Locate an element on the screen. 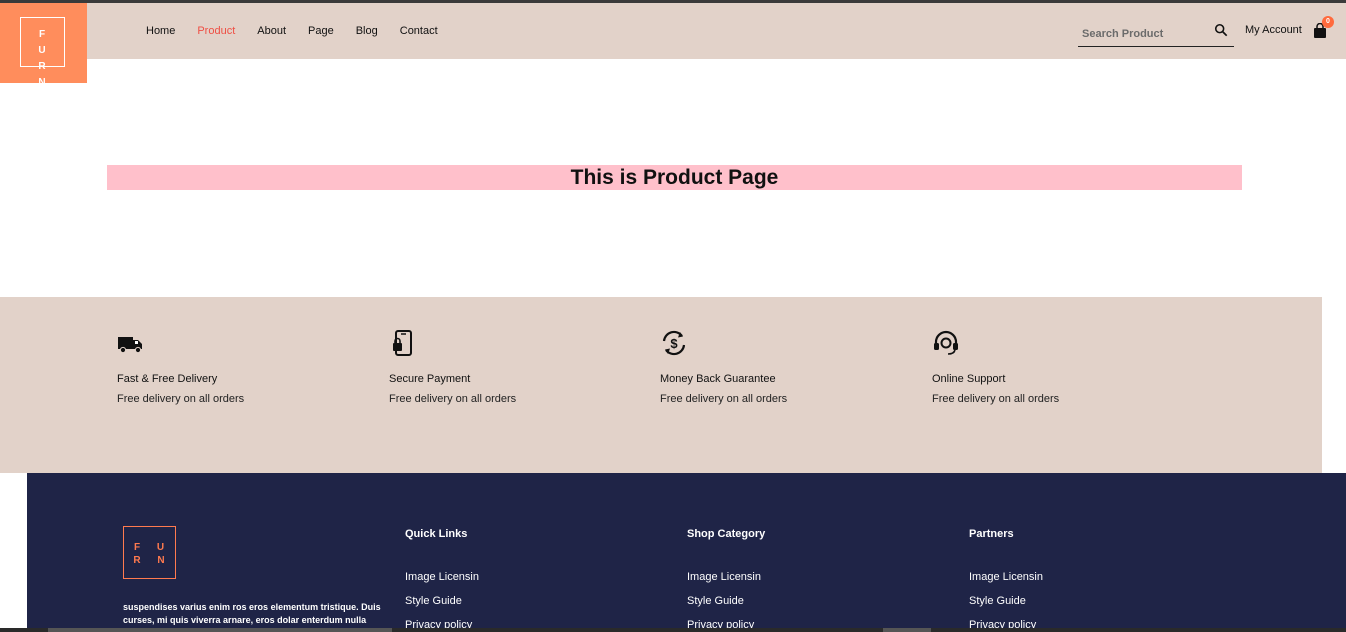 The height and width of the screenshot is (632, 1346). page-title-bar: This is Product Page is located at coordinates (674, 177).